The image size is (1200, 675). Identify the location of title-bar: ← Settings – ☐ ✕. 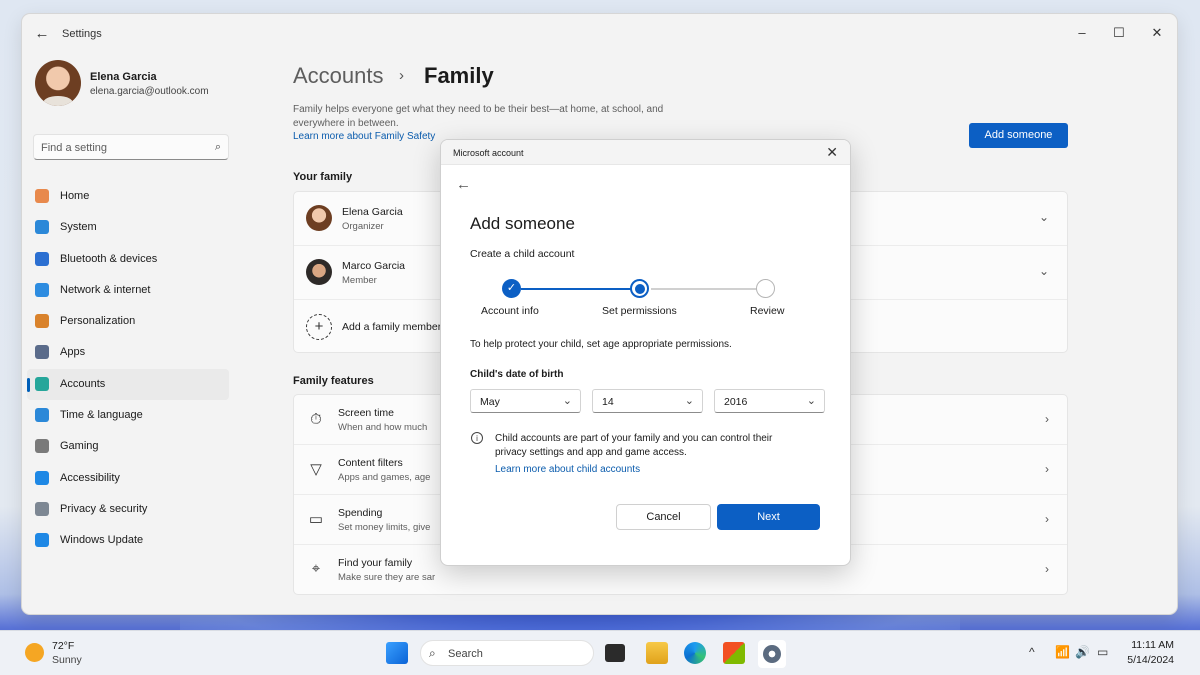
(599, 34).